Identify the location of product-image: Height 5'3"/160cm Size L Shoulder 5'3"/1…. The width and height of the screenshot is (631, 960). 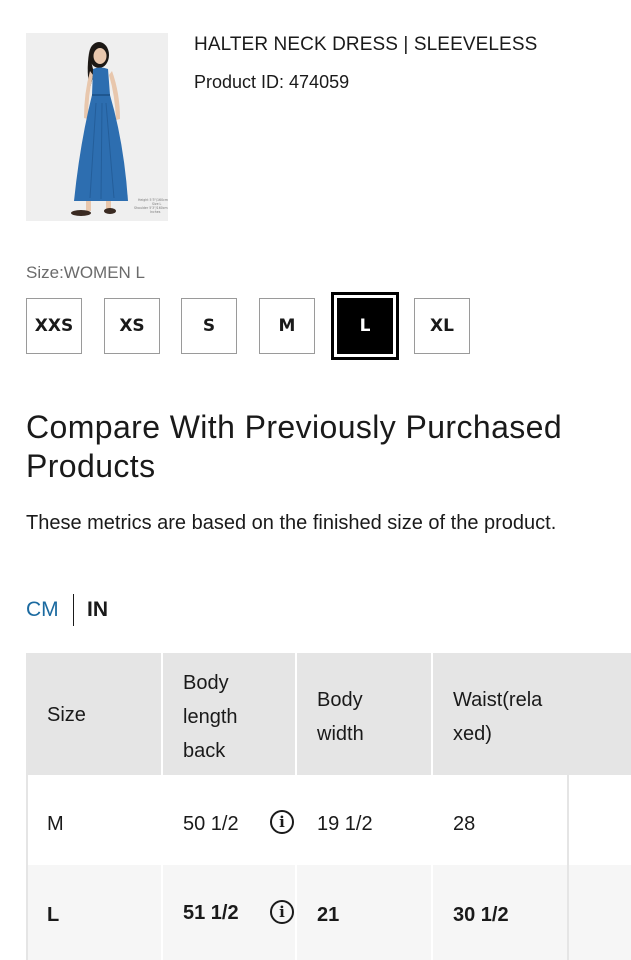
(97, 127).